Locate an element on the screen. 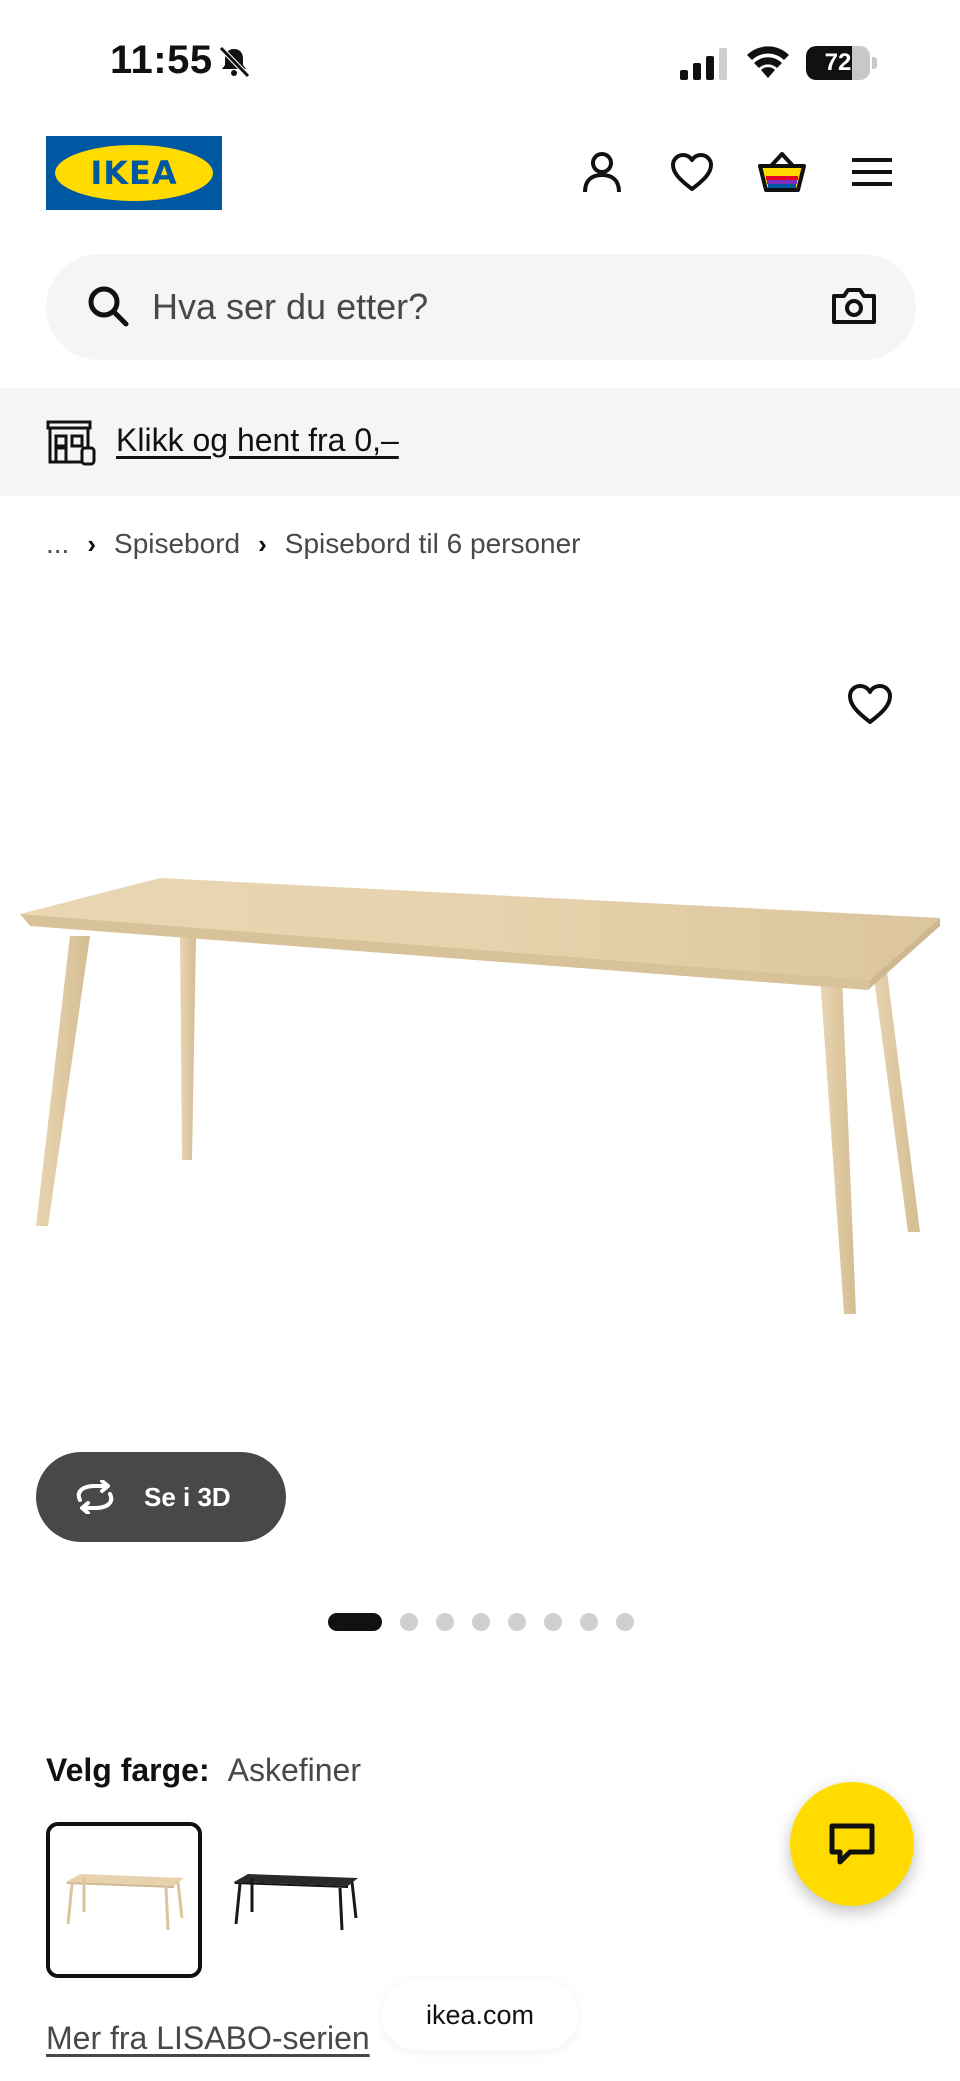  ikea-logo: IKEA is located at coordinates (134, 173).